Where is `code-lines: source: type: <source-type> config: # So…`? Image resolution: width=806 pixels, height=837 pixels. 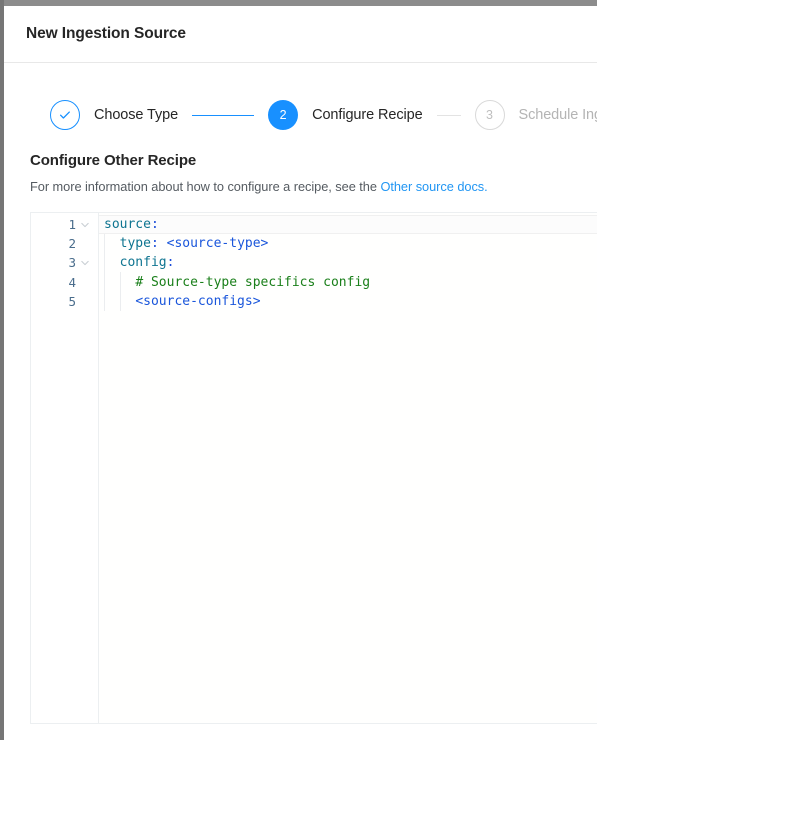
code-lines: source: type: <source-type> config: # So… is located at coordinates (348, 263).